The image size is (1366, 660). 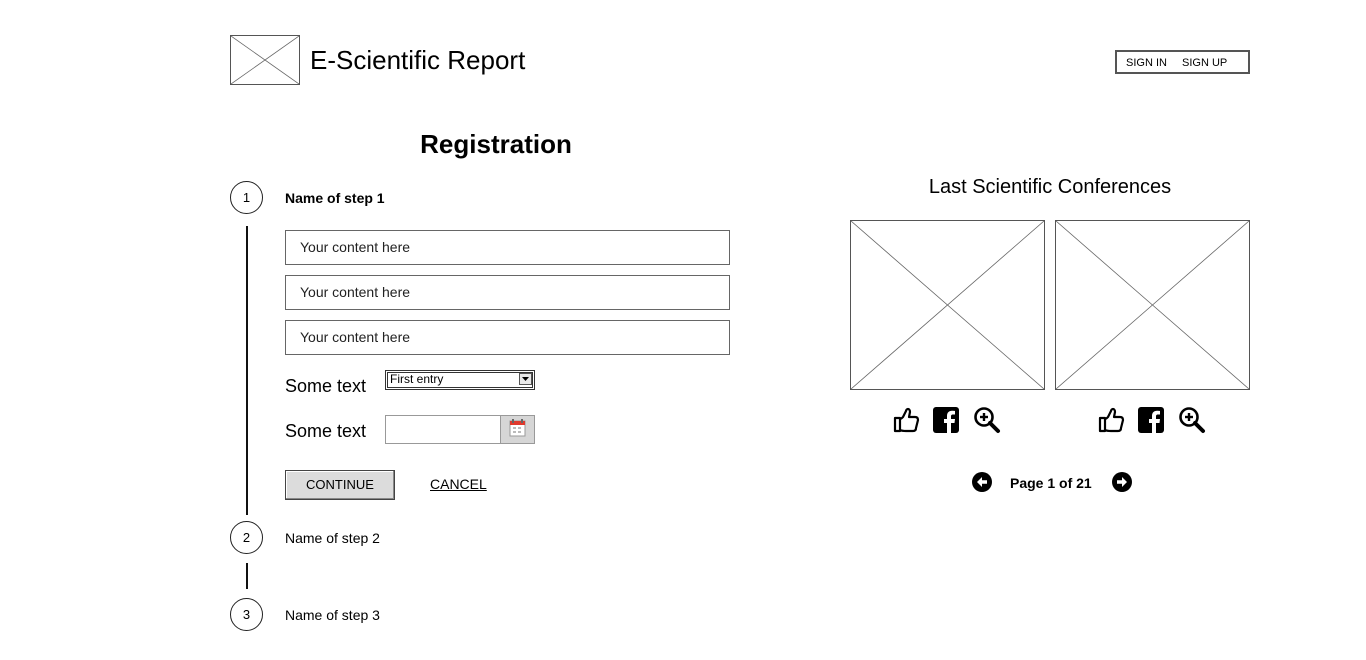 I want to click on sign-in-link: SIGN IN, so click(x=1146, y=63).